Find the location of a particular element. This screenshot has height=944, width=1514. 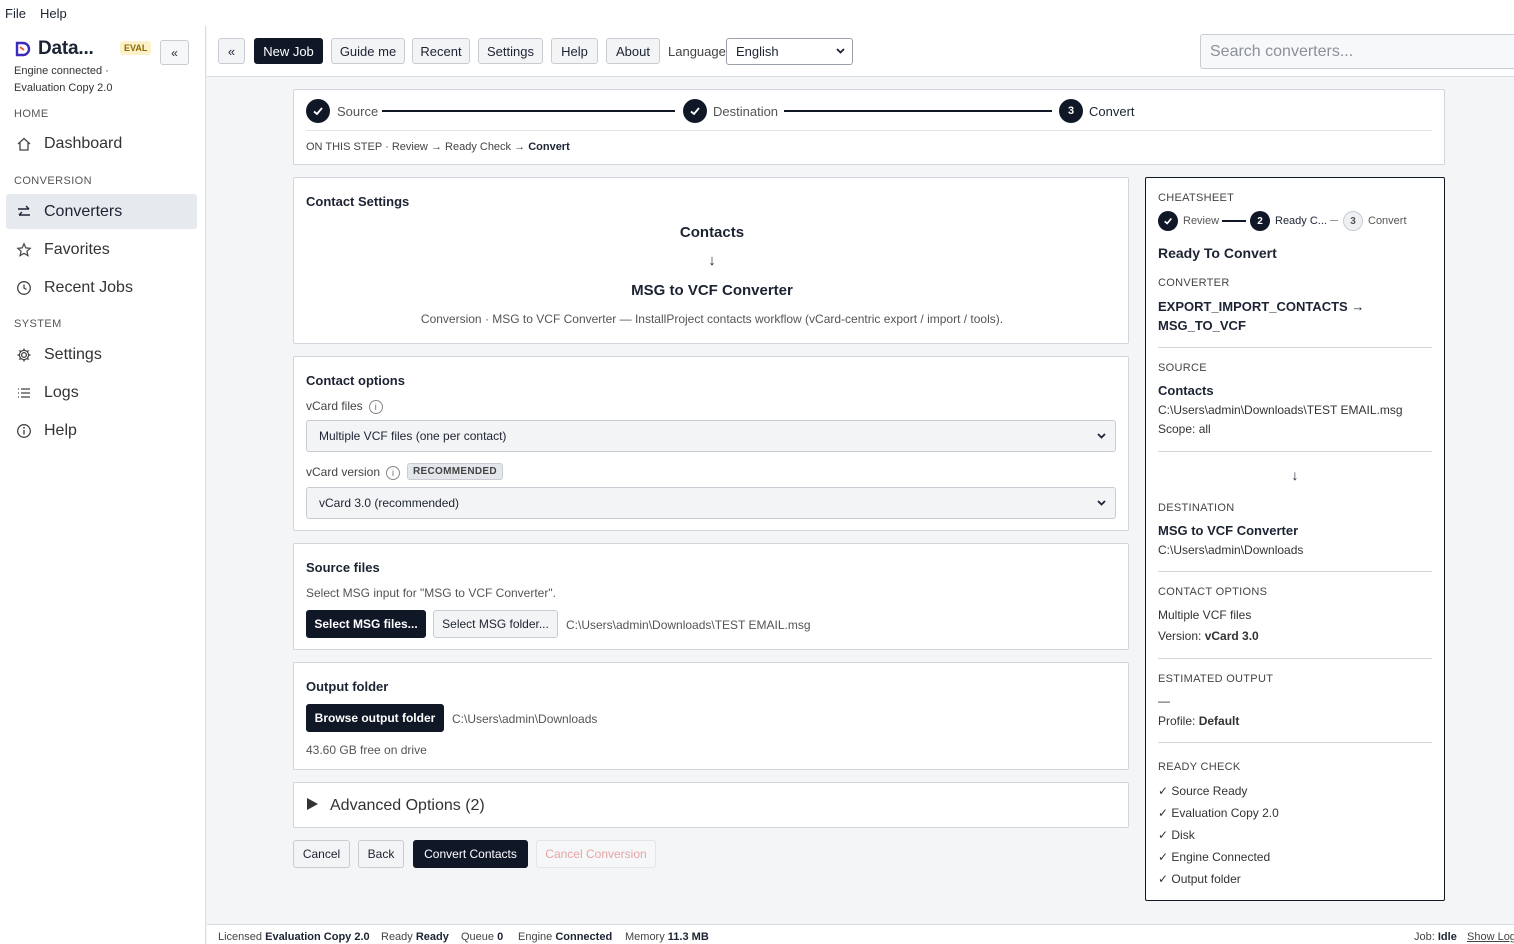

language-select: English is located at coordinates (789, 51).